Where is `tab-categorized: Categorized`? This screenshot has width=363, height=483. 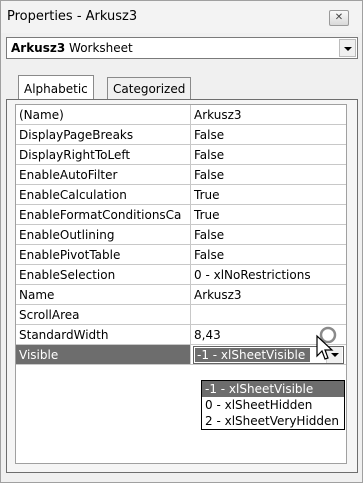 tab-categorized: Categorized is located at coordinates (149, 89).